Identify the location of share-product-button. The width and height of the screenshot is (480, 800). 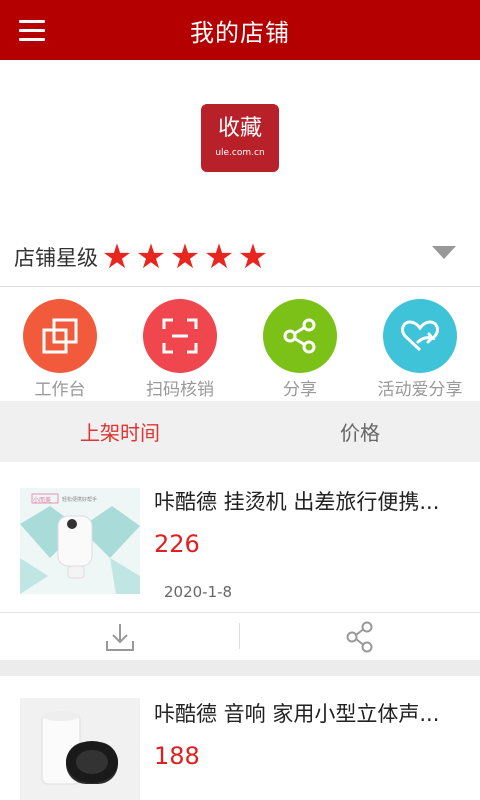
(360, 636).